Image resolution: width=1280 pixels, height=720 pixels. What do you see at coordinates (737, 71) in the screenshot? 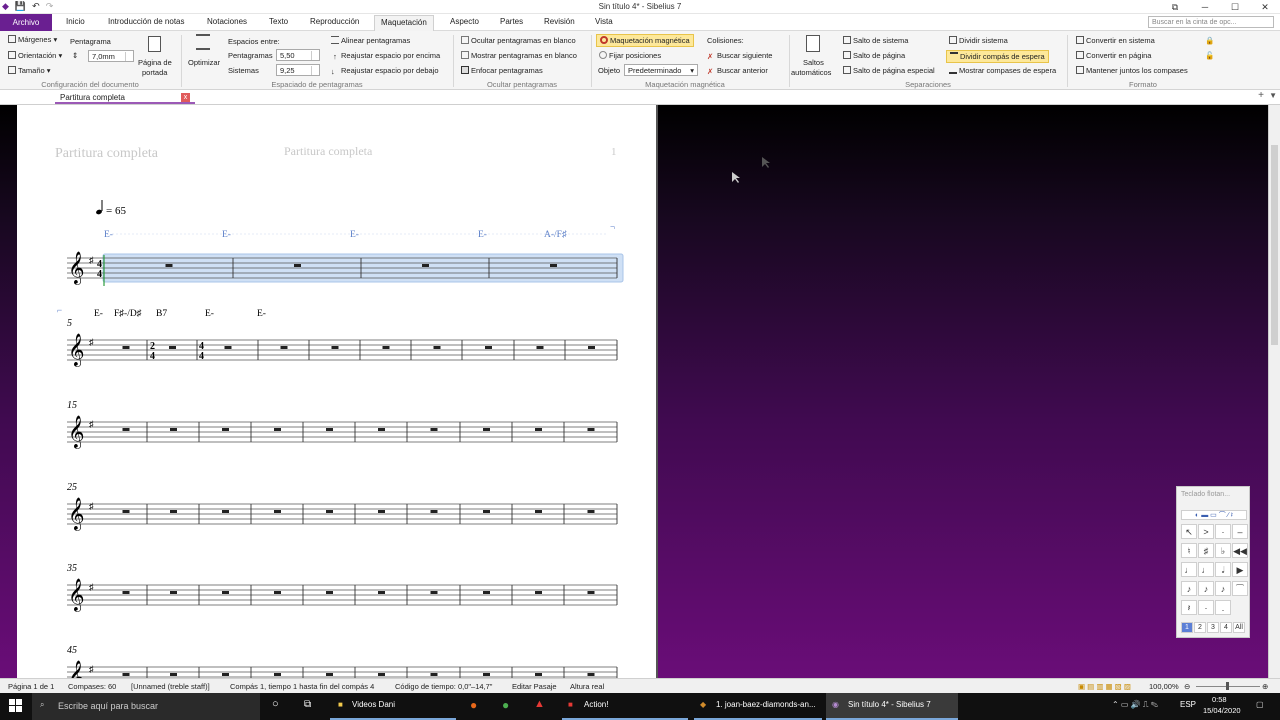
I see `find-prev-button: ✗ Buscar anterior` at bounding box center [737, 71].